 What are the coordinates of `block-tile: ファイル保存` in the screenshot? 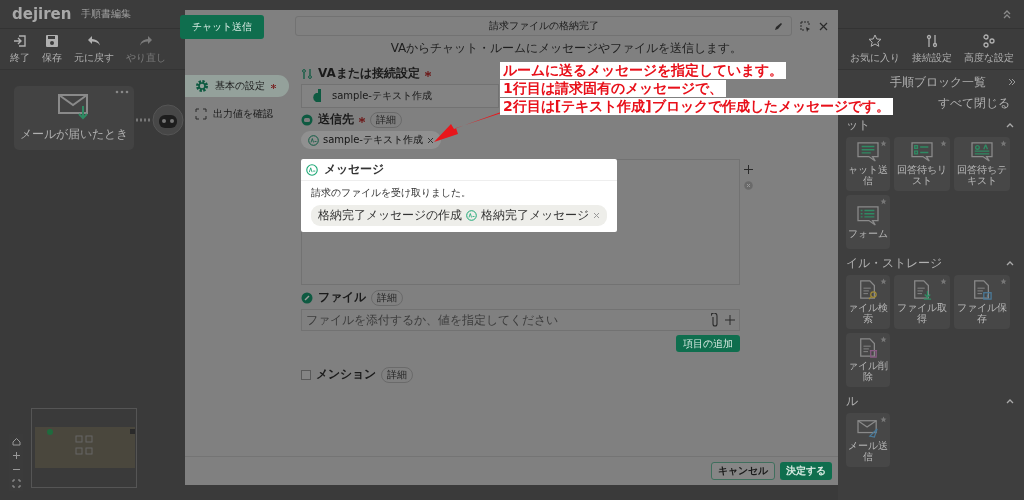 It's located at (982, 302).